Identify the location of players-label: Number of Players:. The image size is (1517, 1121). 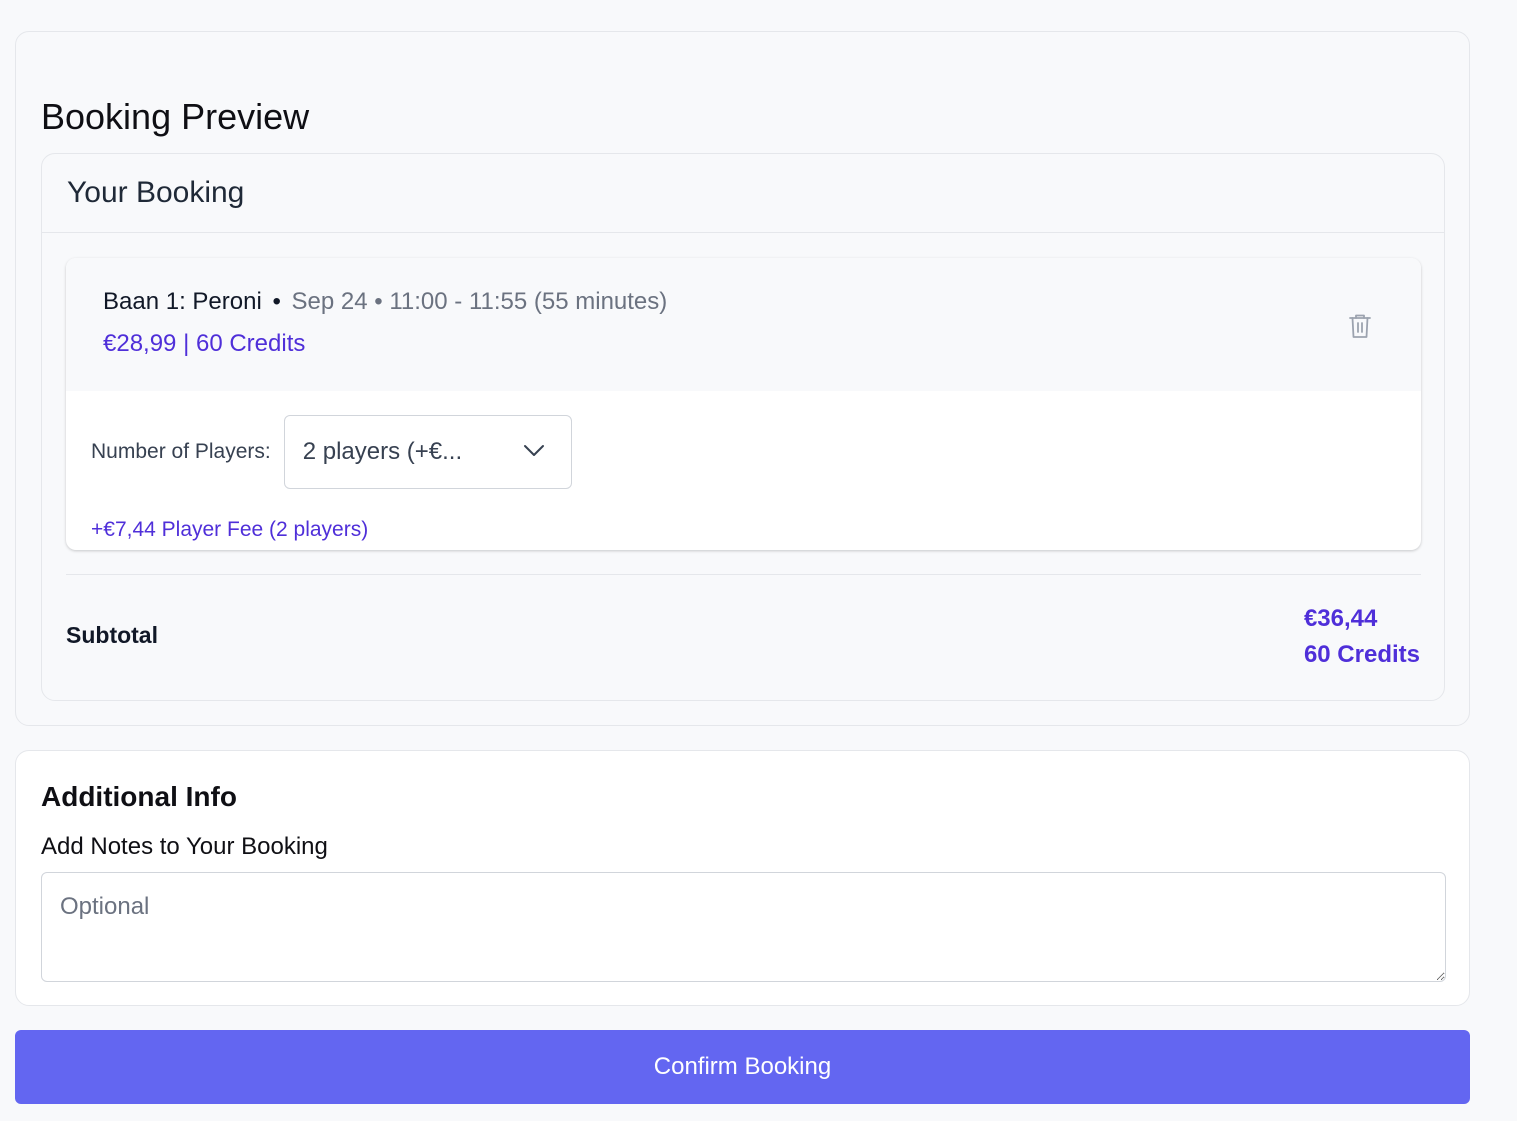
(181, 451).